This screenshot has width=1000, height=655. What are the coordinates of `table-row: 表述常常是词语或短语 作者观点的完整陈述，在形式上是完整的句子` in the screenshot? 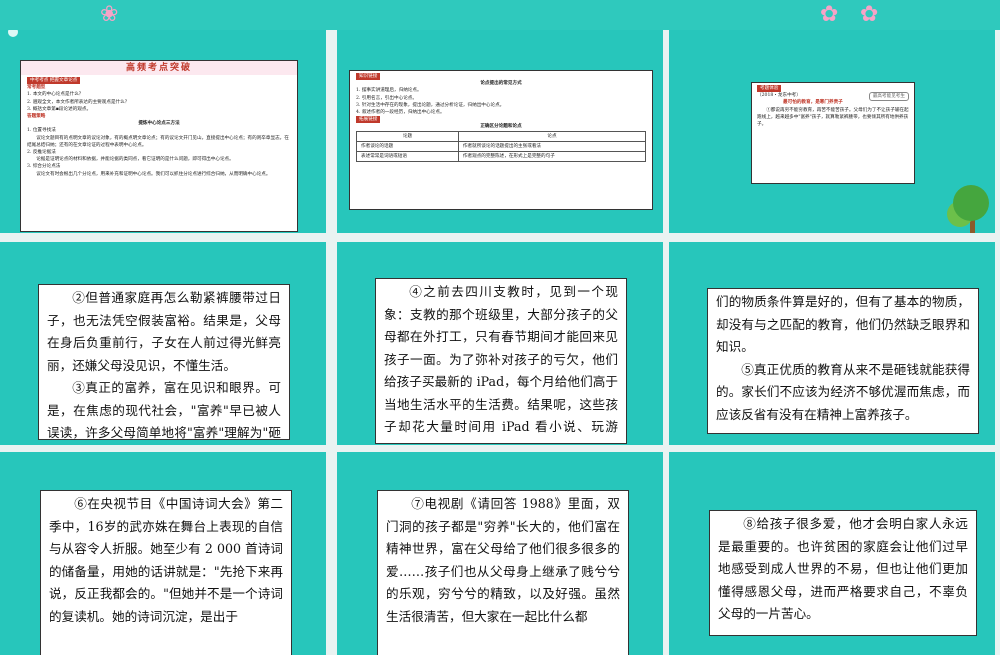 It's located at (501, 156).